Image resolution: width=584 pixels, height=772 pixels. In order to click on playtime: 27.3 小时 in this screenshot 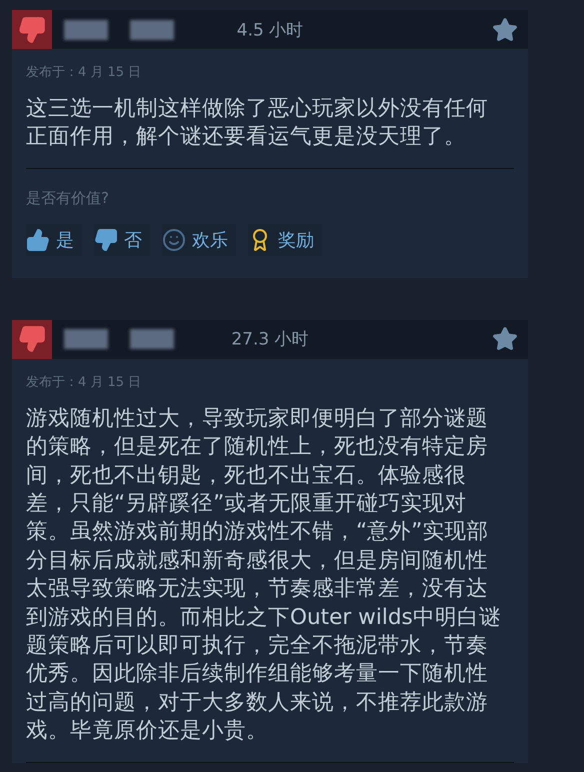, I will do `click(270, 339)`.